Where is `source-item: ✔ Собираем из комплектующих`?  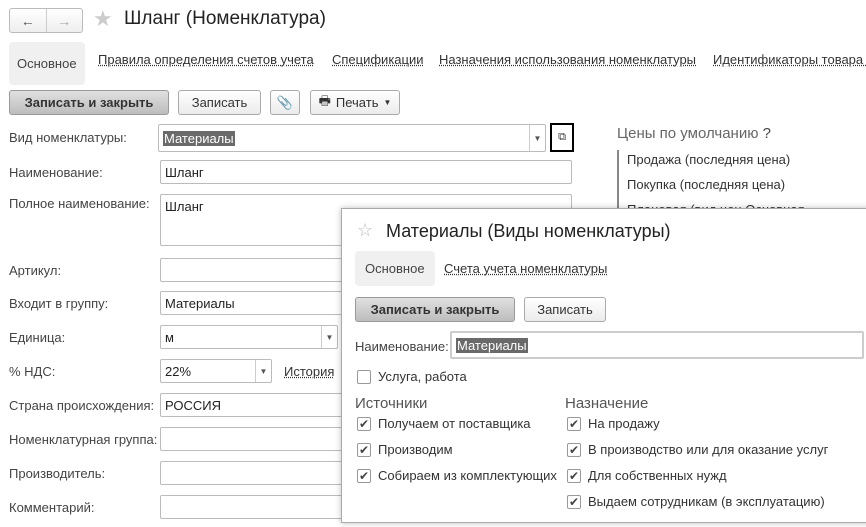
source-item: ✔ Собираем из комплектующих is located at coordinates (457, 475).